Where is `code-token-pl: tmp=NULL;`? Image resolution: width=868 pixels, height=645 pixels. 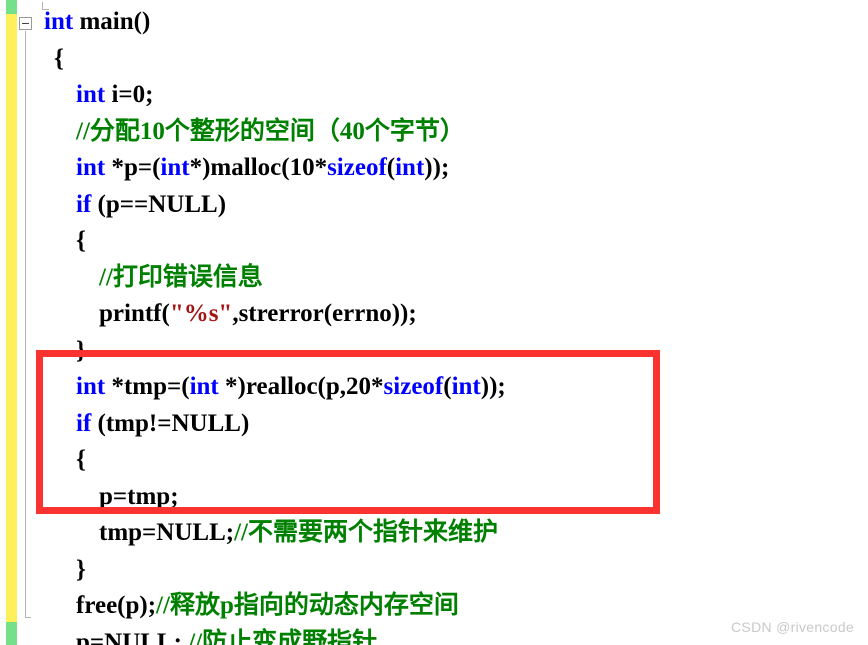
code-token-pl: tmp=NULL; is located at coordinates (167, 532).